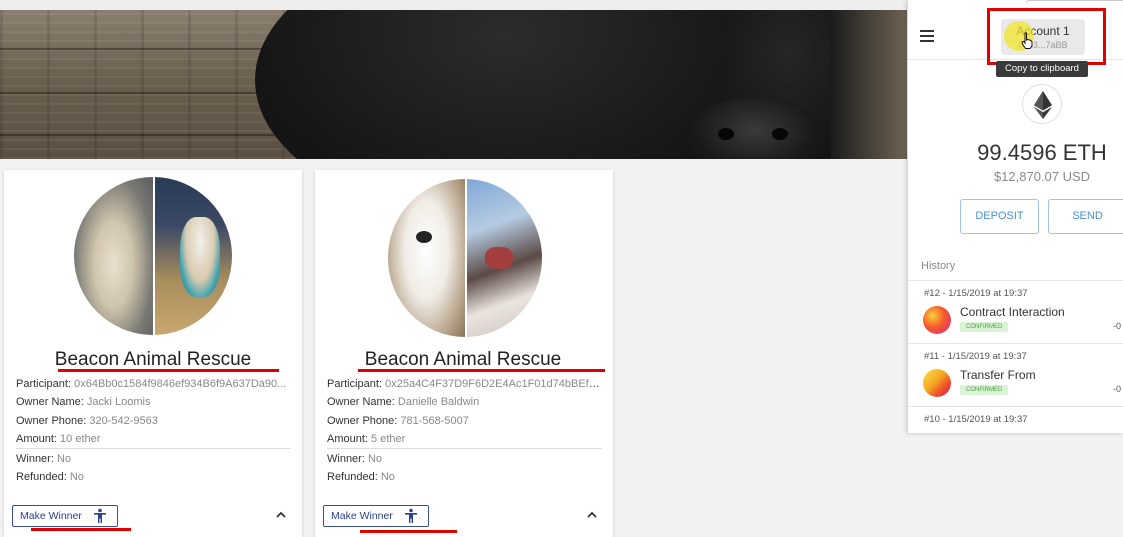 Image resolution: width=1123 pixels, height=537 pixels. What do you see at coordinates (1046, 36) in the screenshot?
I see `annotation-box` at bounding box center [1046, 36].